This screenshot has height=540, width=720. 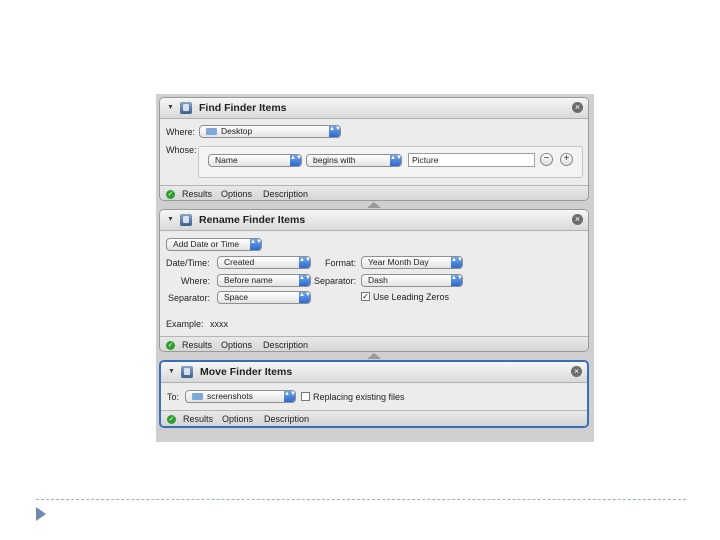 What do you see at coordinates (181, 132) in the screenshot?
I see `where-label: Where:` at bounding box center [181, 132].